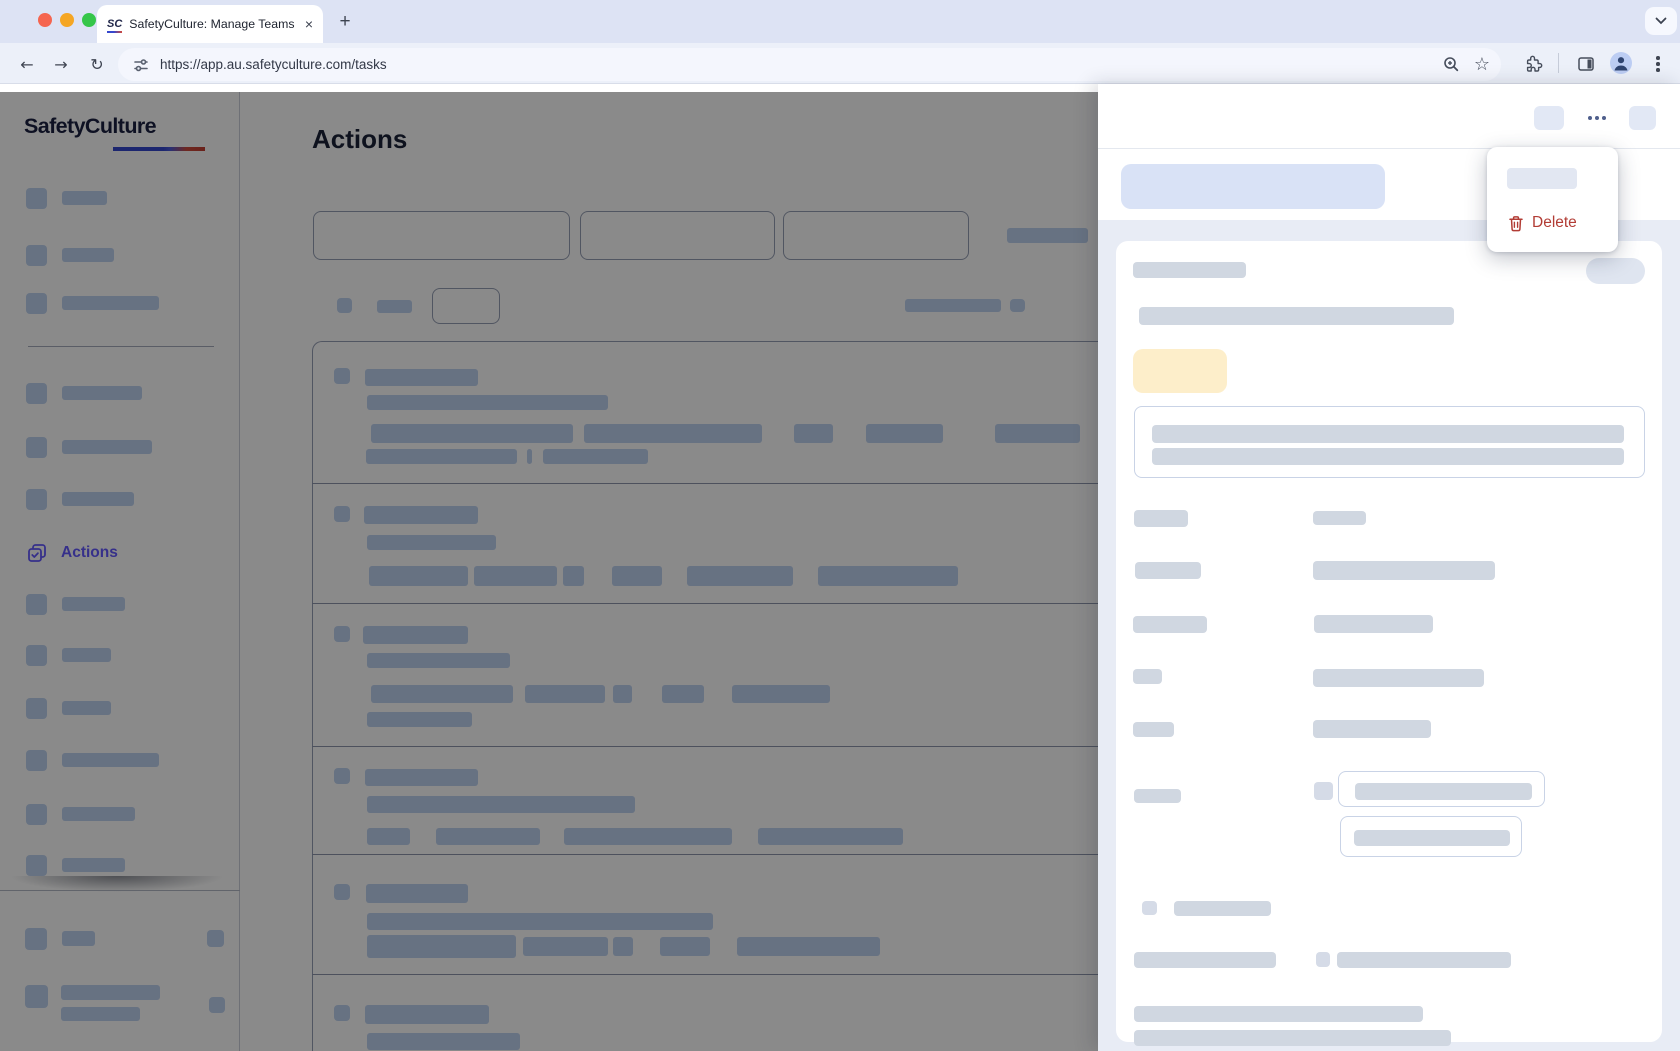 The width and height of the screenshot is (1680, 1051). What do you see at coordinates (1534, 64) in the screenshot?
I see `extensions-icon` at bounding box center [1534, 64].